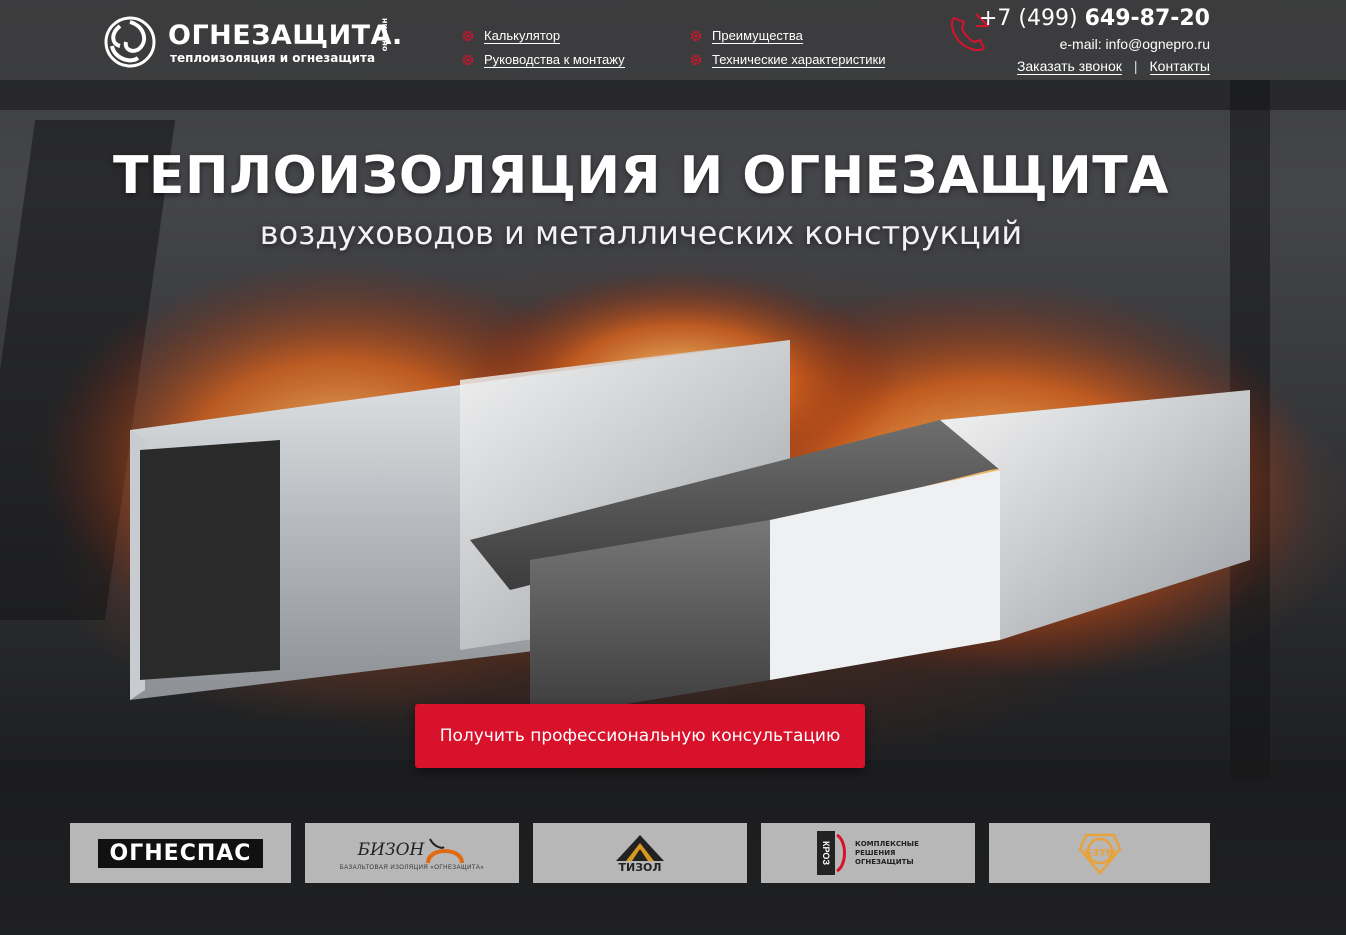 The height and width of the screenshot is (935, 1346). I want to click on partner-ognespas: ОГНЕСПАС, so click(180, 853).